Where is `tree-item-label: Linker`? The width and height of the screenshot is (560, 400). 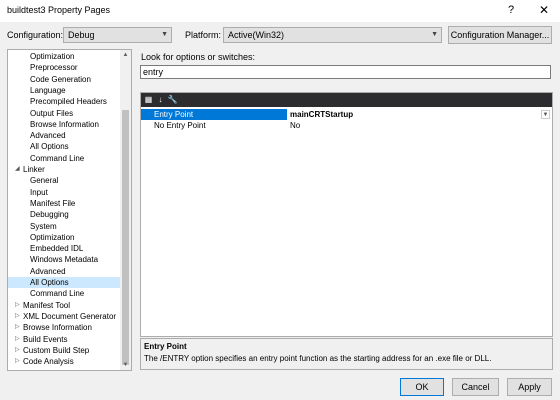
tree-item-label: Linker is located at coordinates (34, 169).